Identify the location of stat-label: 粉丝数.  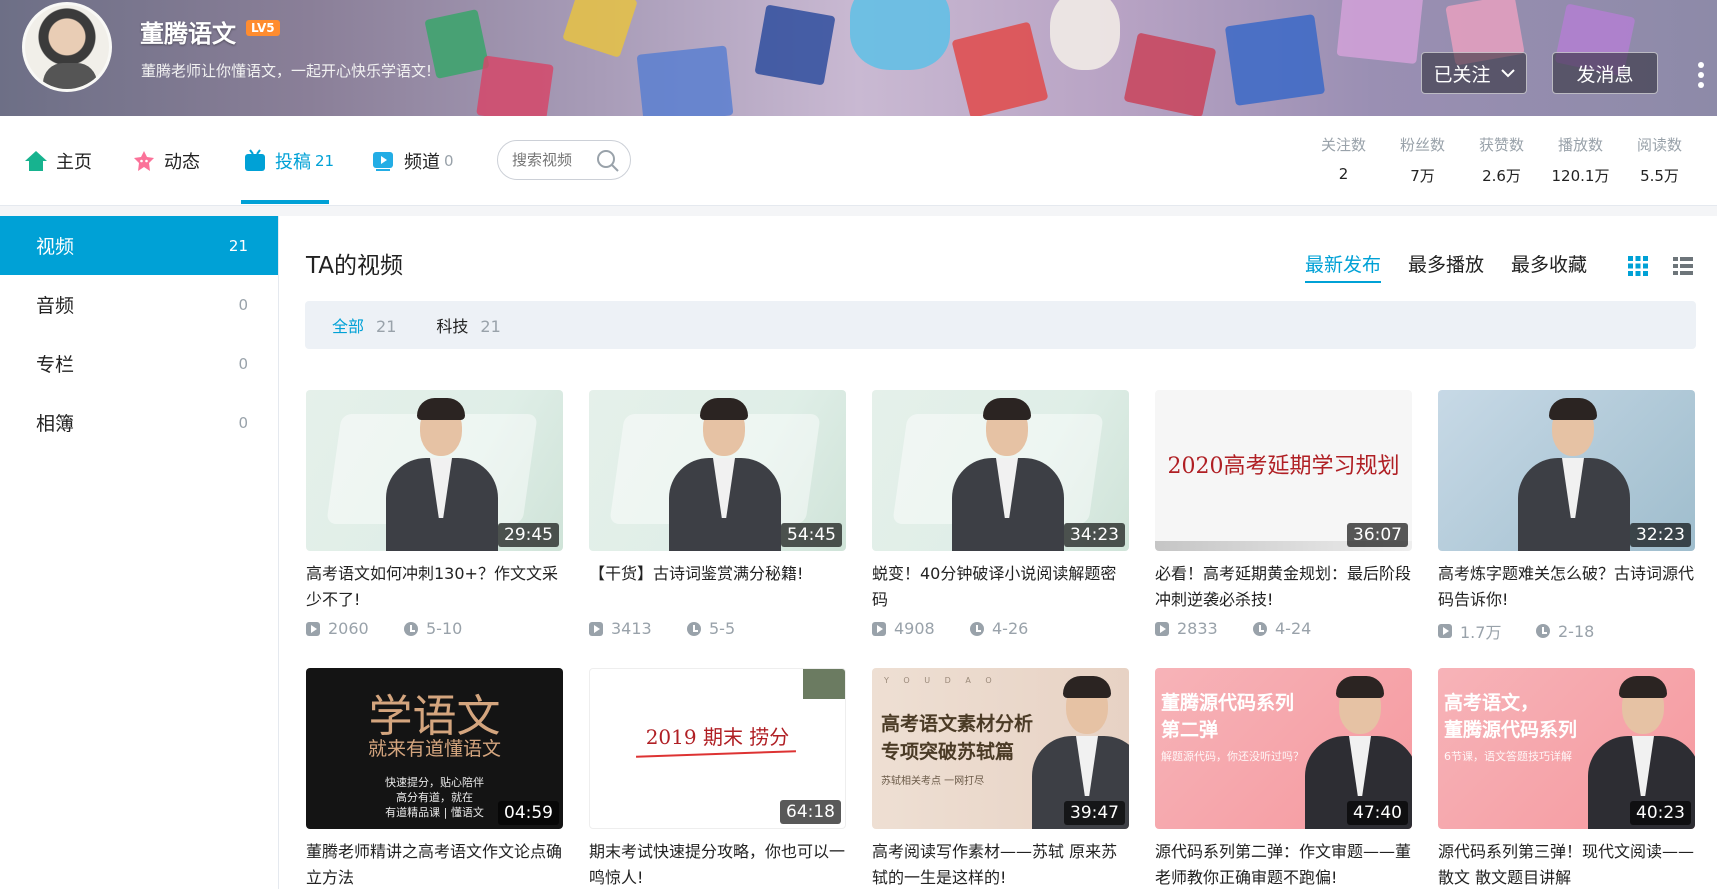
(1422, 145).